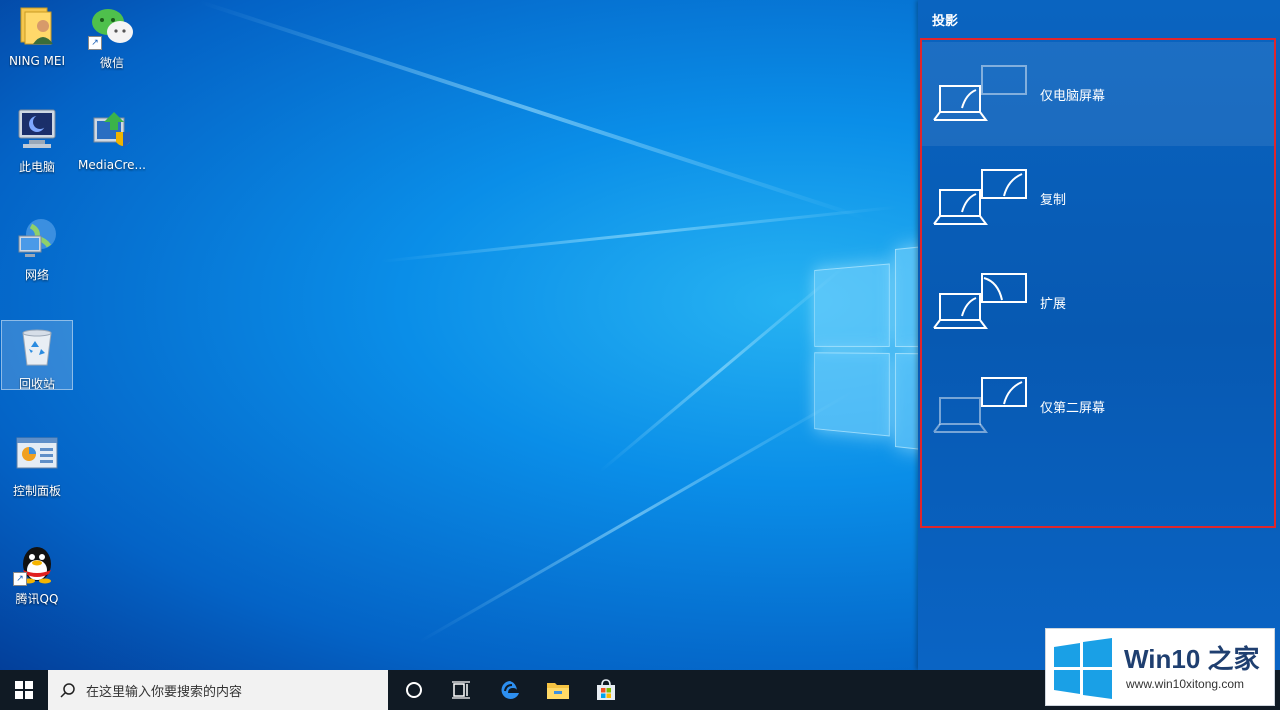 This screenshot has width=1280, height=710. Describe the element at coordinates (945, 21) in the screenshot. I see `panel-title: 投影` at that location.